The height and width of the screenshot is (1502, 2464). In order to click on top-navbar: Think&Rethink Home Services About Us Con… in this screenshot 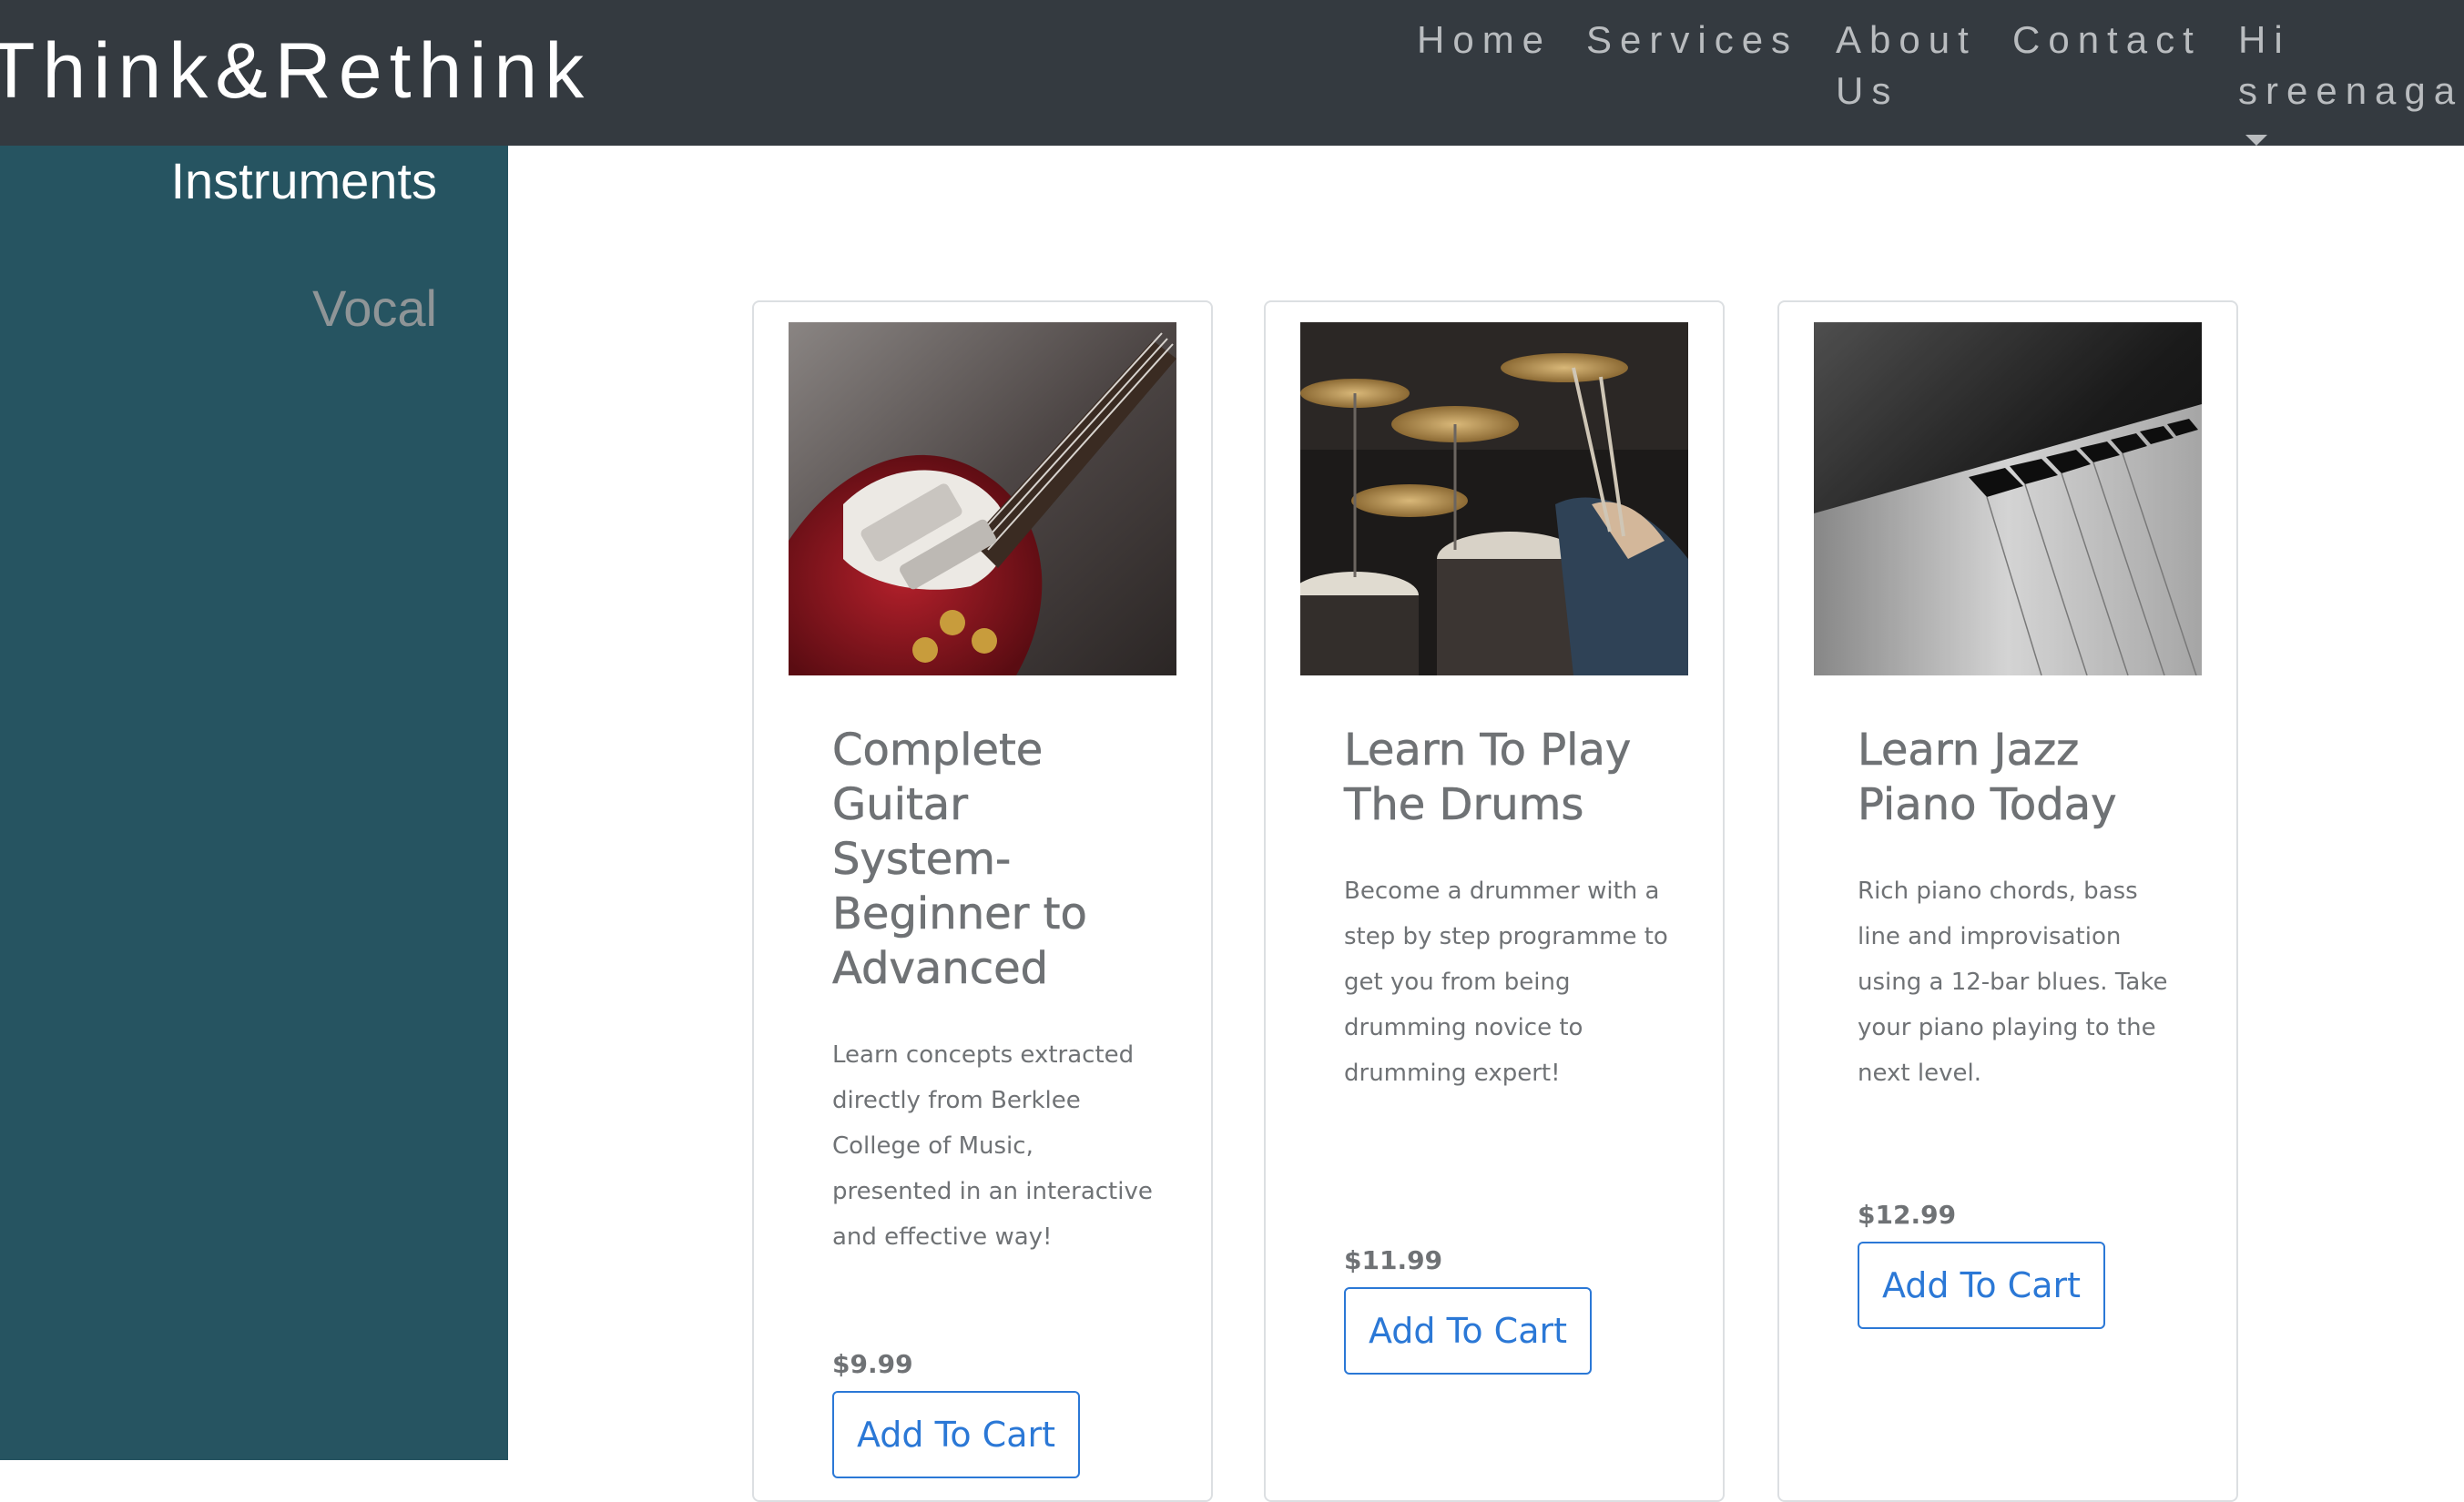, I will do `click(1232, 73)`.